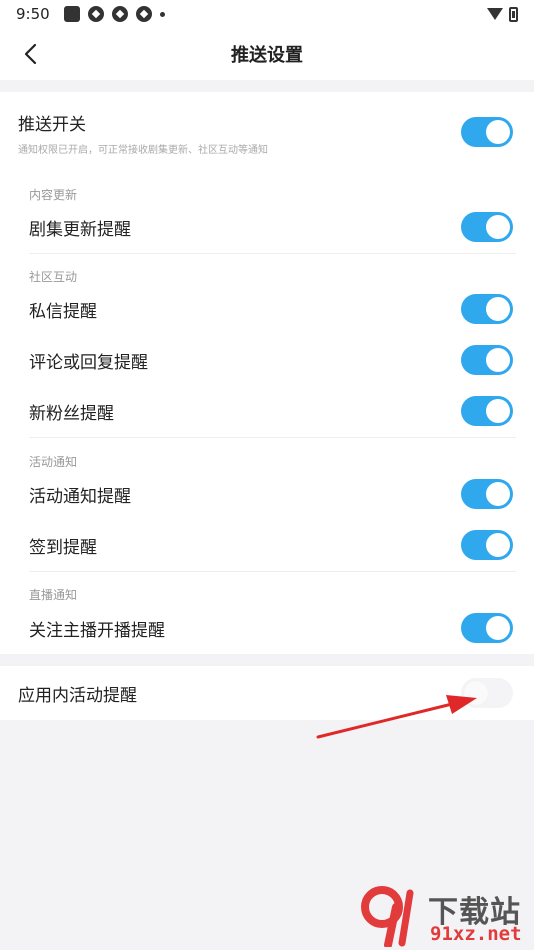 The width and height of the screenshot is (534, 950). I want to click on setting-row-activity-notice: 活动通知提醒, so click(267, 494).